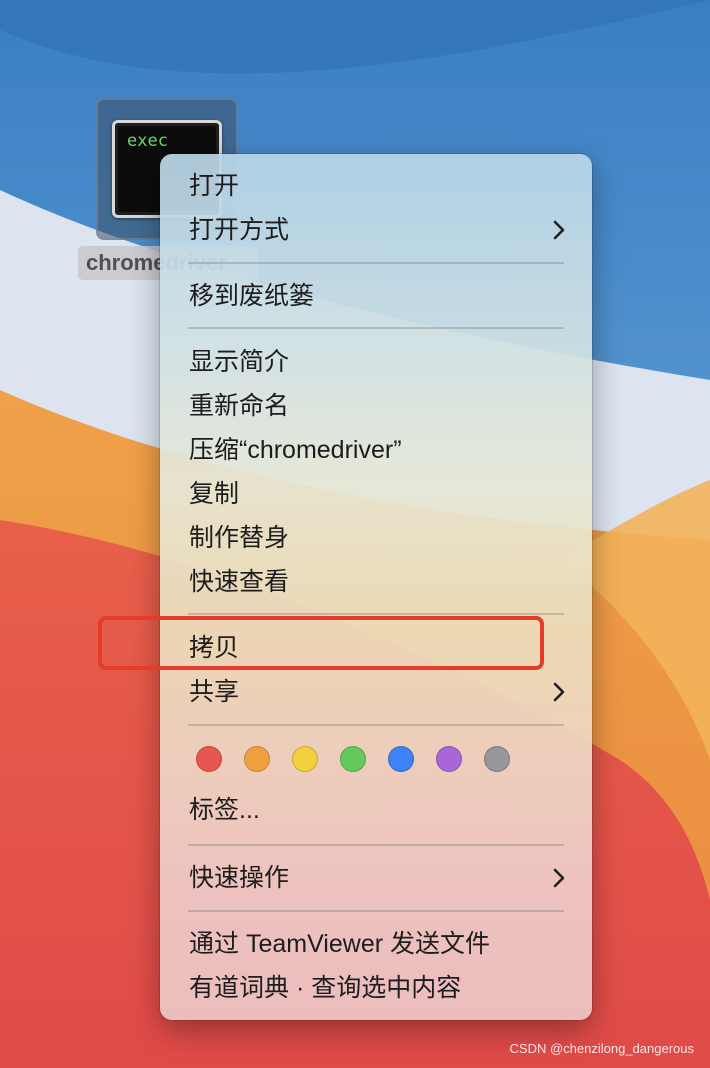 The image size is (710, 1068). I want to click on menu-item-teamviewer-send: 通过 TeamViewer 发送文件, so click(376, 944).